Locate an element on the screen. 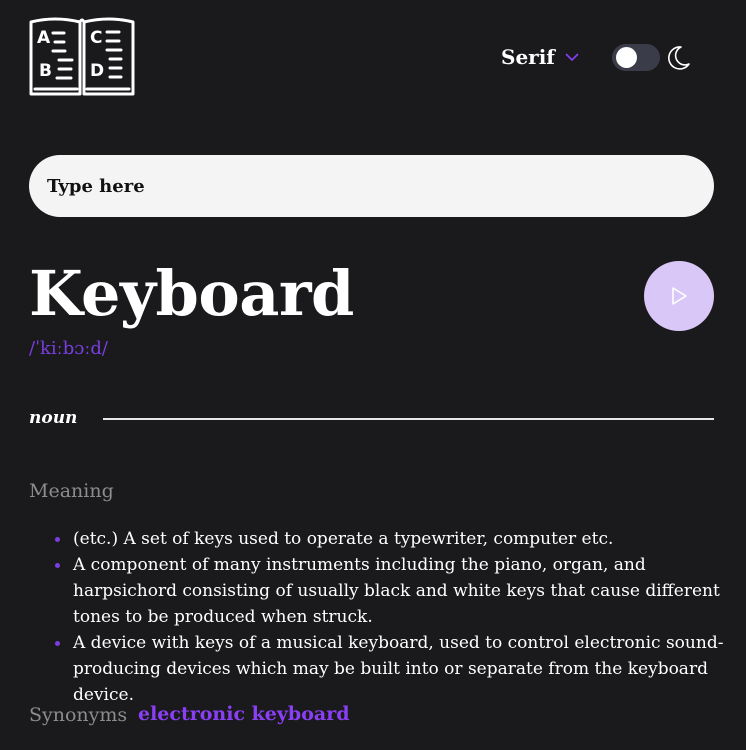 The height and width of the screenshot is (750, 746). divider is located at coordinates (408, 419).